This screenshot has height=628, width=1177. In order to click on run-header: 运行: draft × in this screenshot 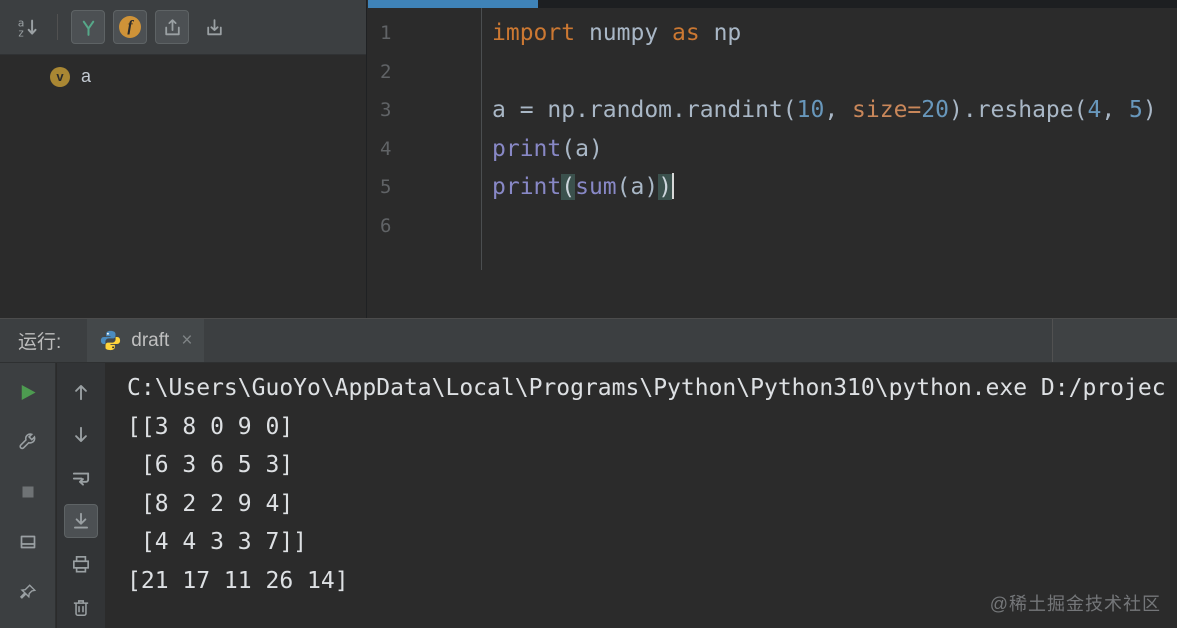, I will do `click(588, 340)`.